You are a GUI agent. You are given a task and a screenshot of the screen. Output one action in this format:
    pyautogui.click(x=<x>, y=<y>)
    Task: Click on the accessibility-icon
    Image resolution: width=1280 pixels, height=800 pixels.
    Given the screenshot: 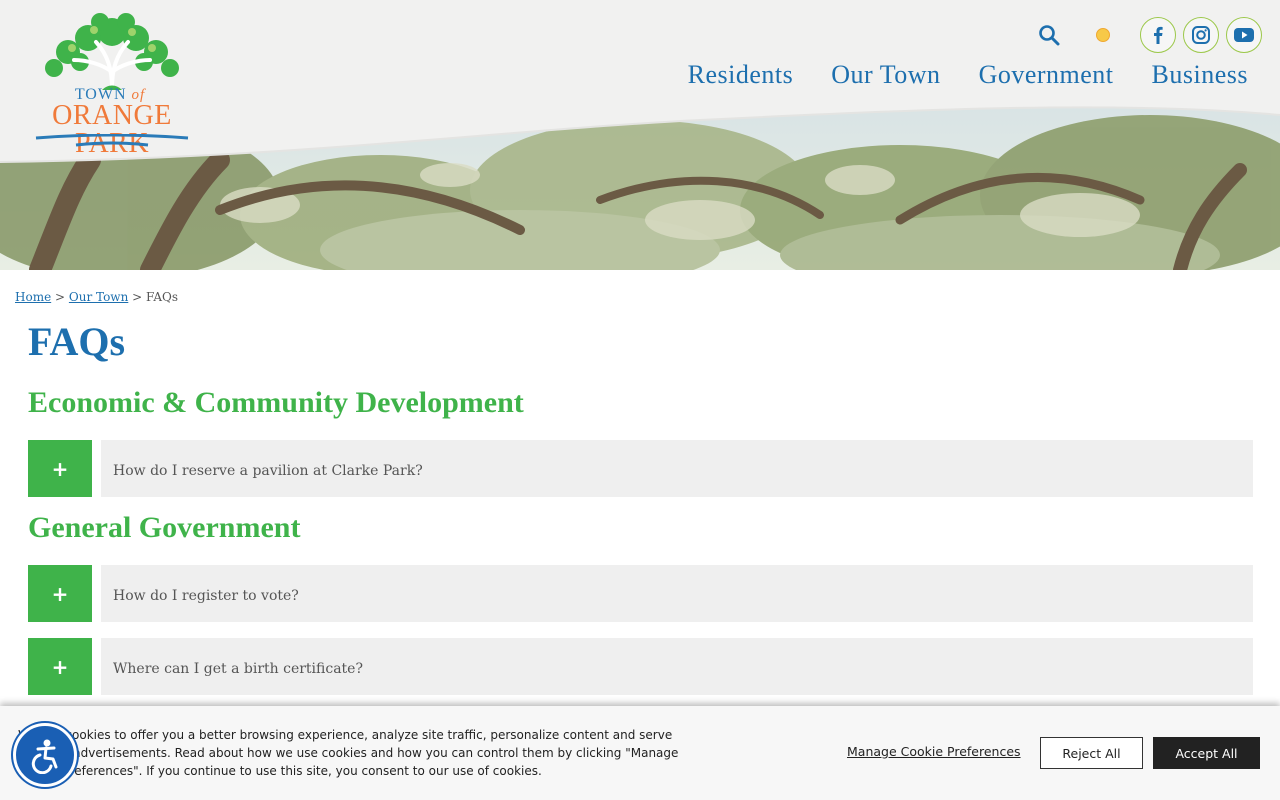 What is the action you would take?
    pyautogui.click(x=44, y=756)
    